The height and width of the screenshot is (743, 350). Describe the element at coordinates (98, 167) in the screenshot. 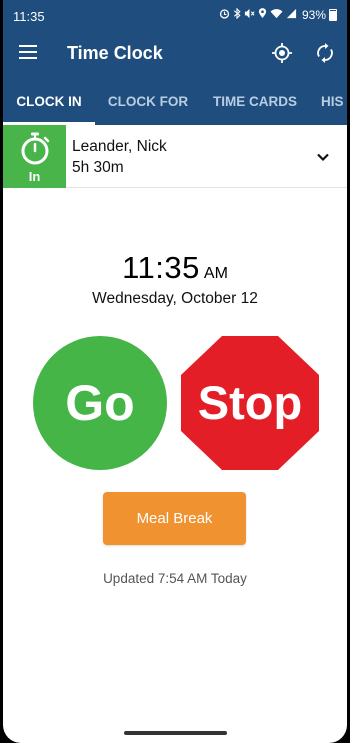

I see `employee-hours: 5h 30m` at that location.